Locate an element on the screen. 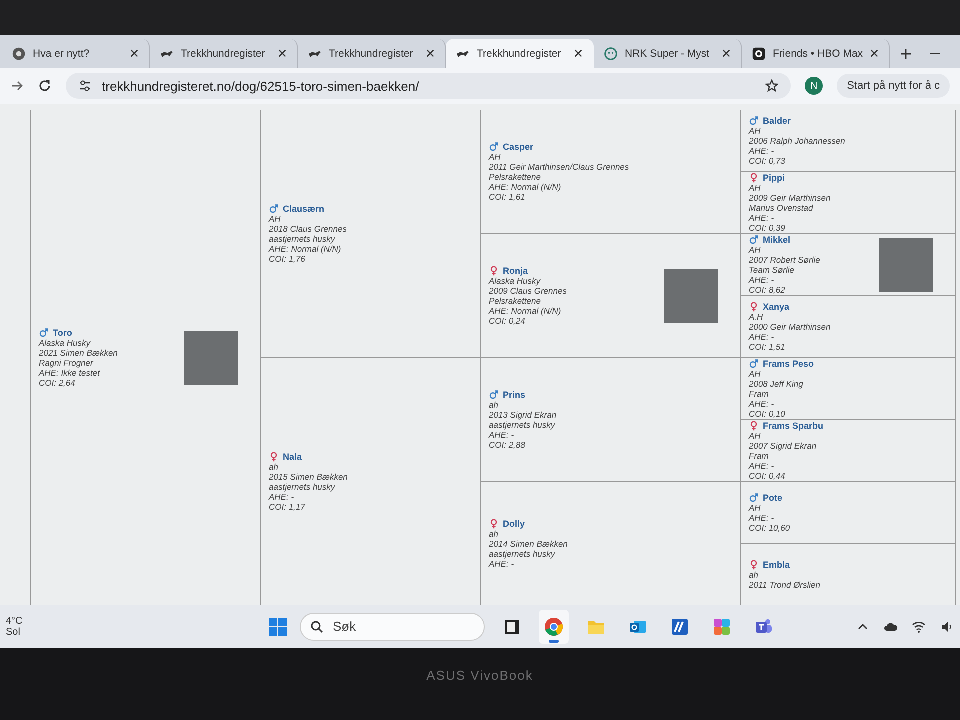 This screenshot has height=720, width=960. search-icon is located at coordinates (317, 627).